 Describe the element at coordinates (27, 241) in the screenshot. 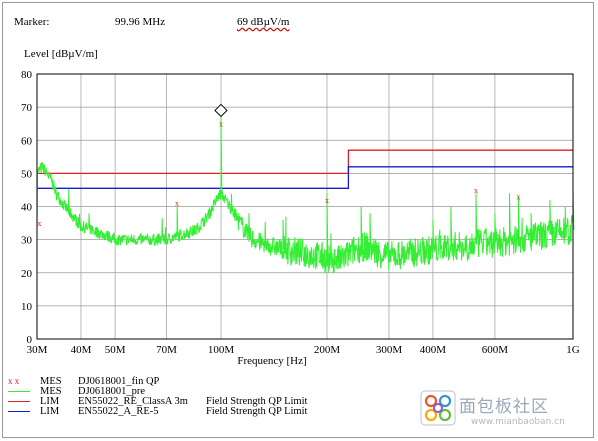

I see `y-tick-label: 30` at that location.